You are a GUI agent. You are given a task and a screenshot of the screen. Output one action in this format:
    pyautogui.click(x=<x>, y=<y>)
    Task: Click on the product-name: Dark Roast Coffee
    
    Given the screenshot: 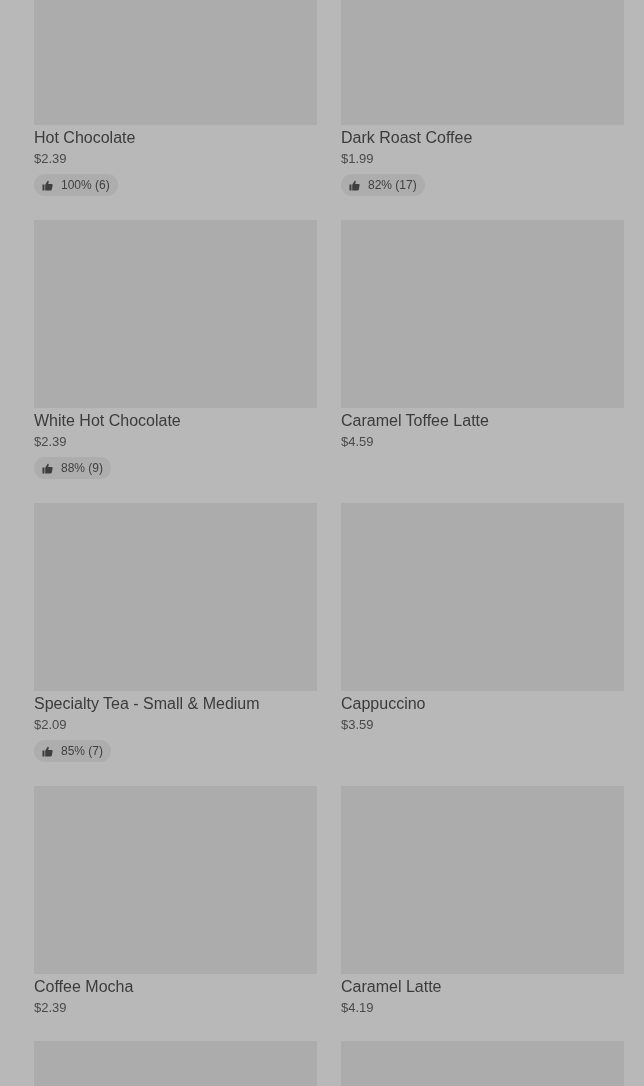 What is the action you would take?
    pyautogui.click(x=482, y=138)
    